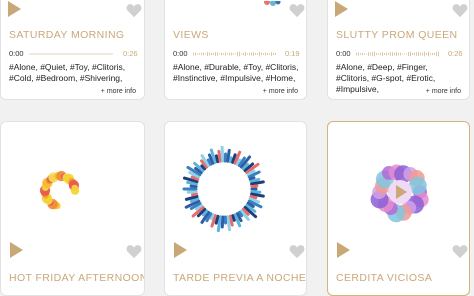 The image size is (474, 296). Describe the element at coordinates (292, 53) in the screenshot. I see `time-end: 0:19` at that location.